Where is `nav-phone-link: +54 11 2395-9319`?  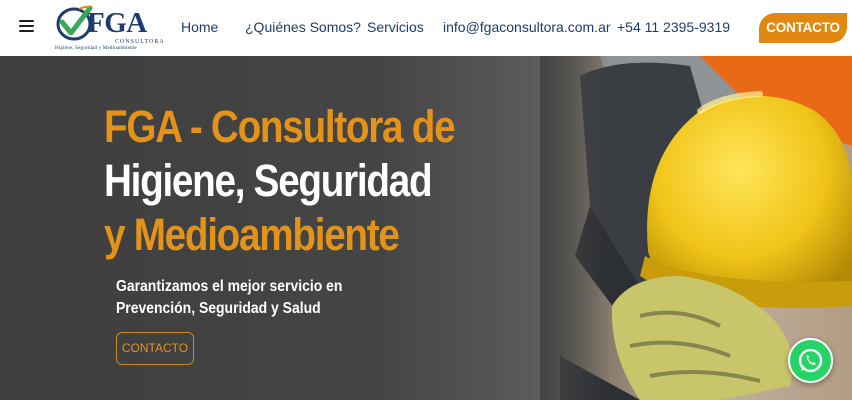
nav-phone-link: +54 11 2395-9319 is located at coordinates (673, 27).